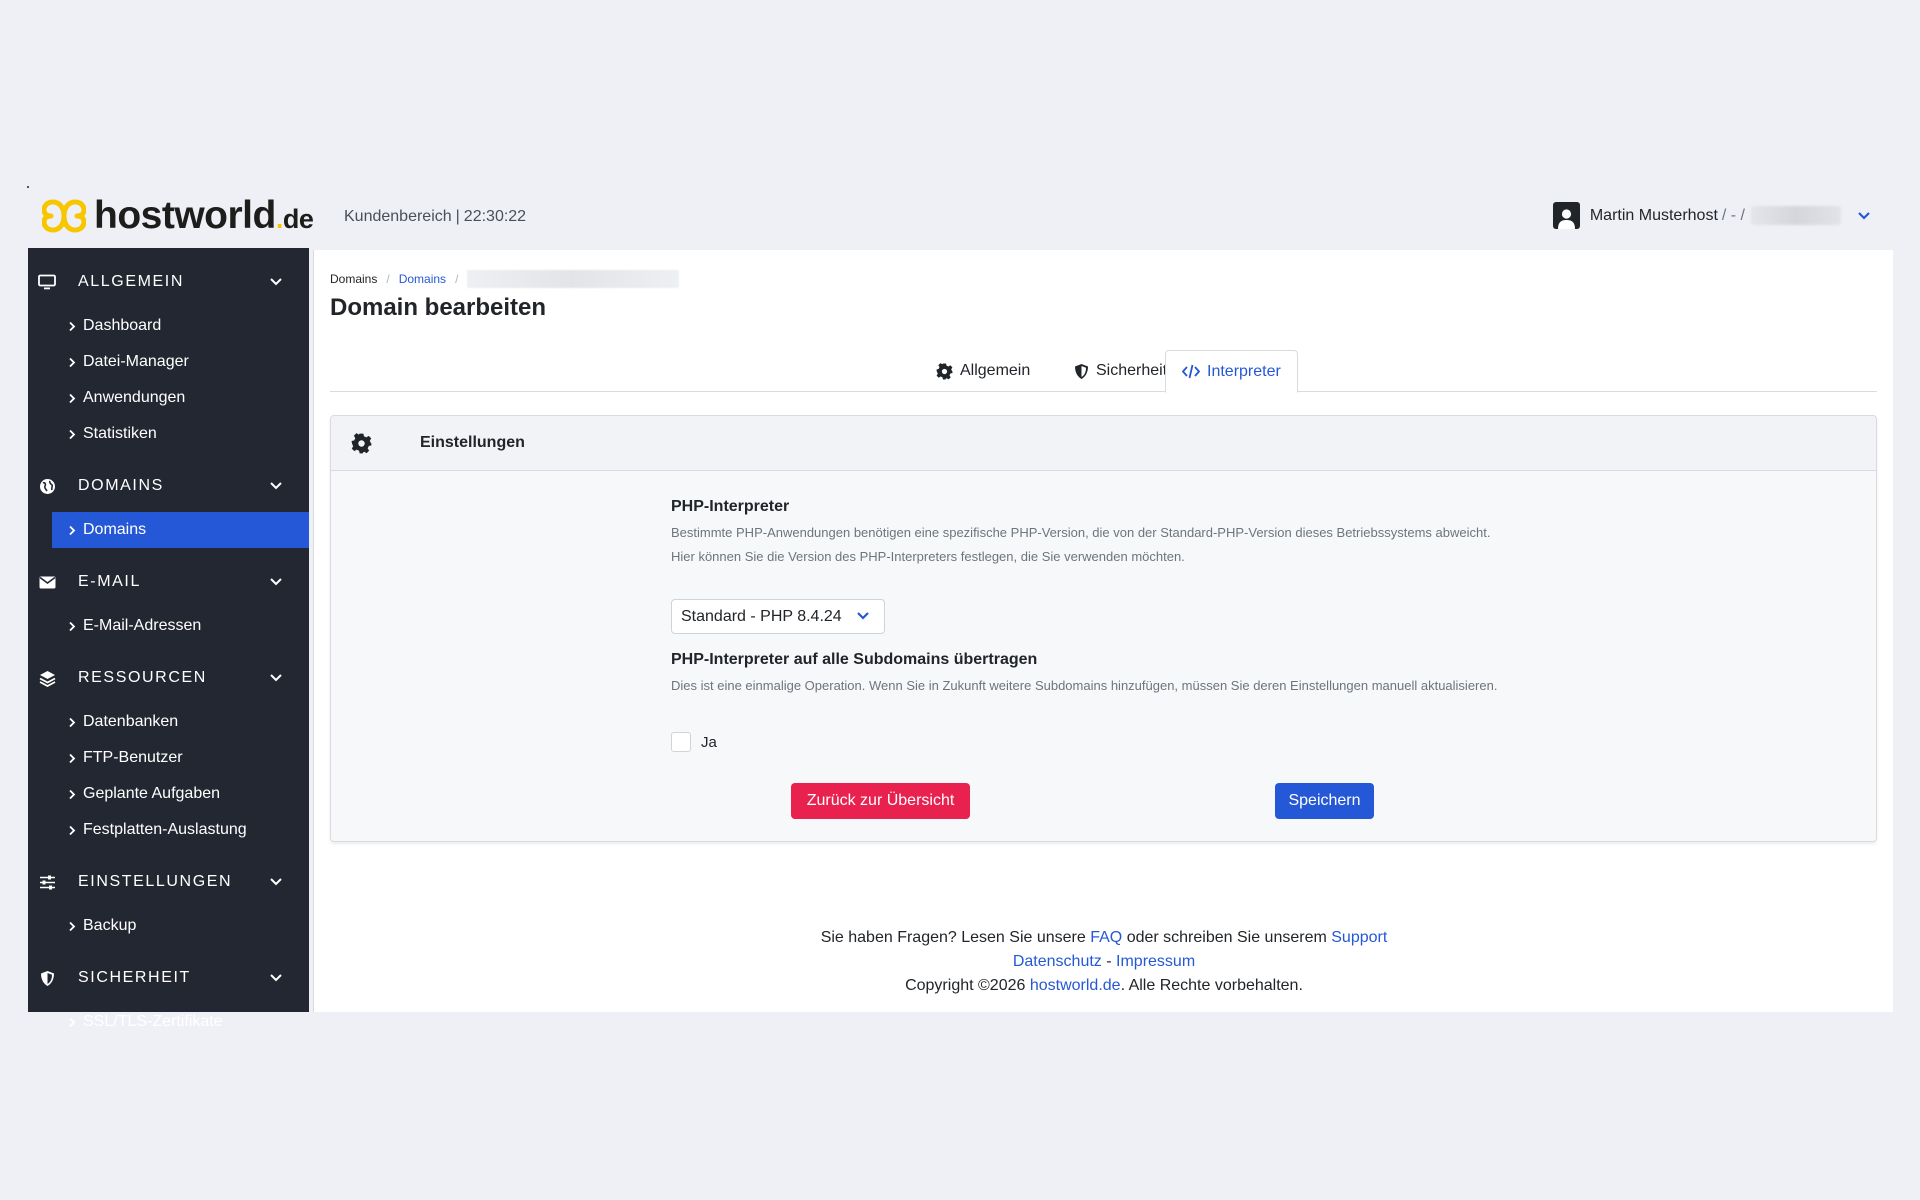  I want to click on nav-section-sicherheit: SICHERHEIT SSL/TLS-Zertifikate, so click(168, 996).